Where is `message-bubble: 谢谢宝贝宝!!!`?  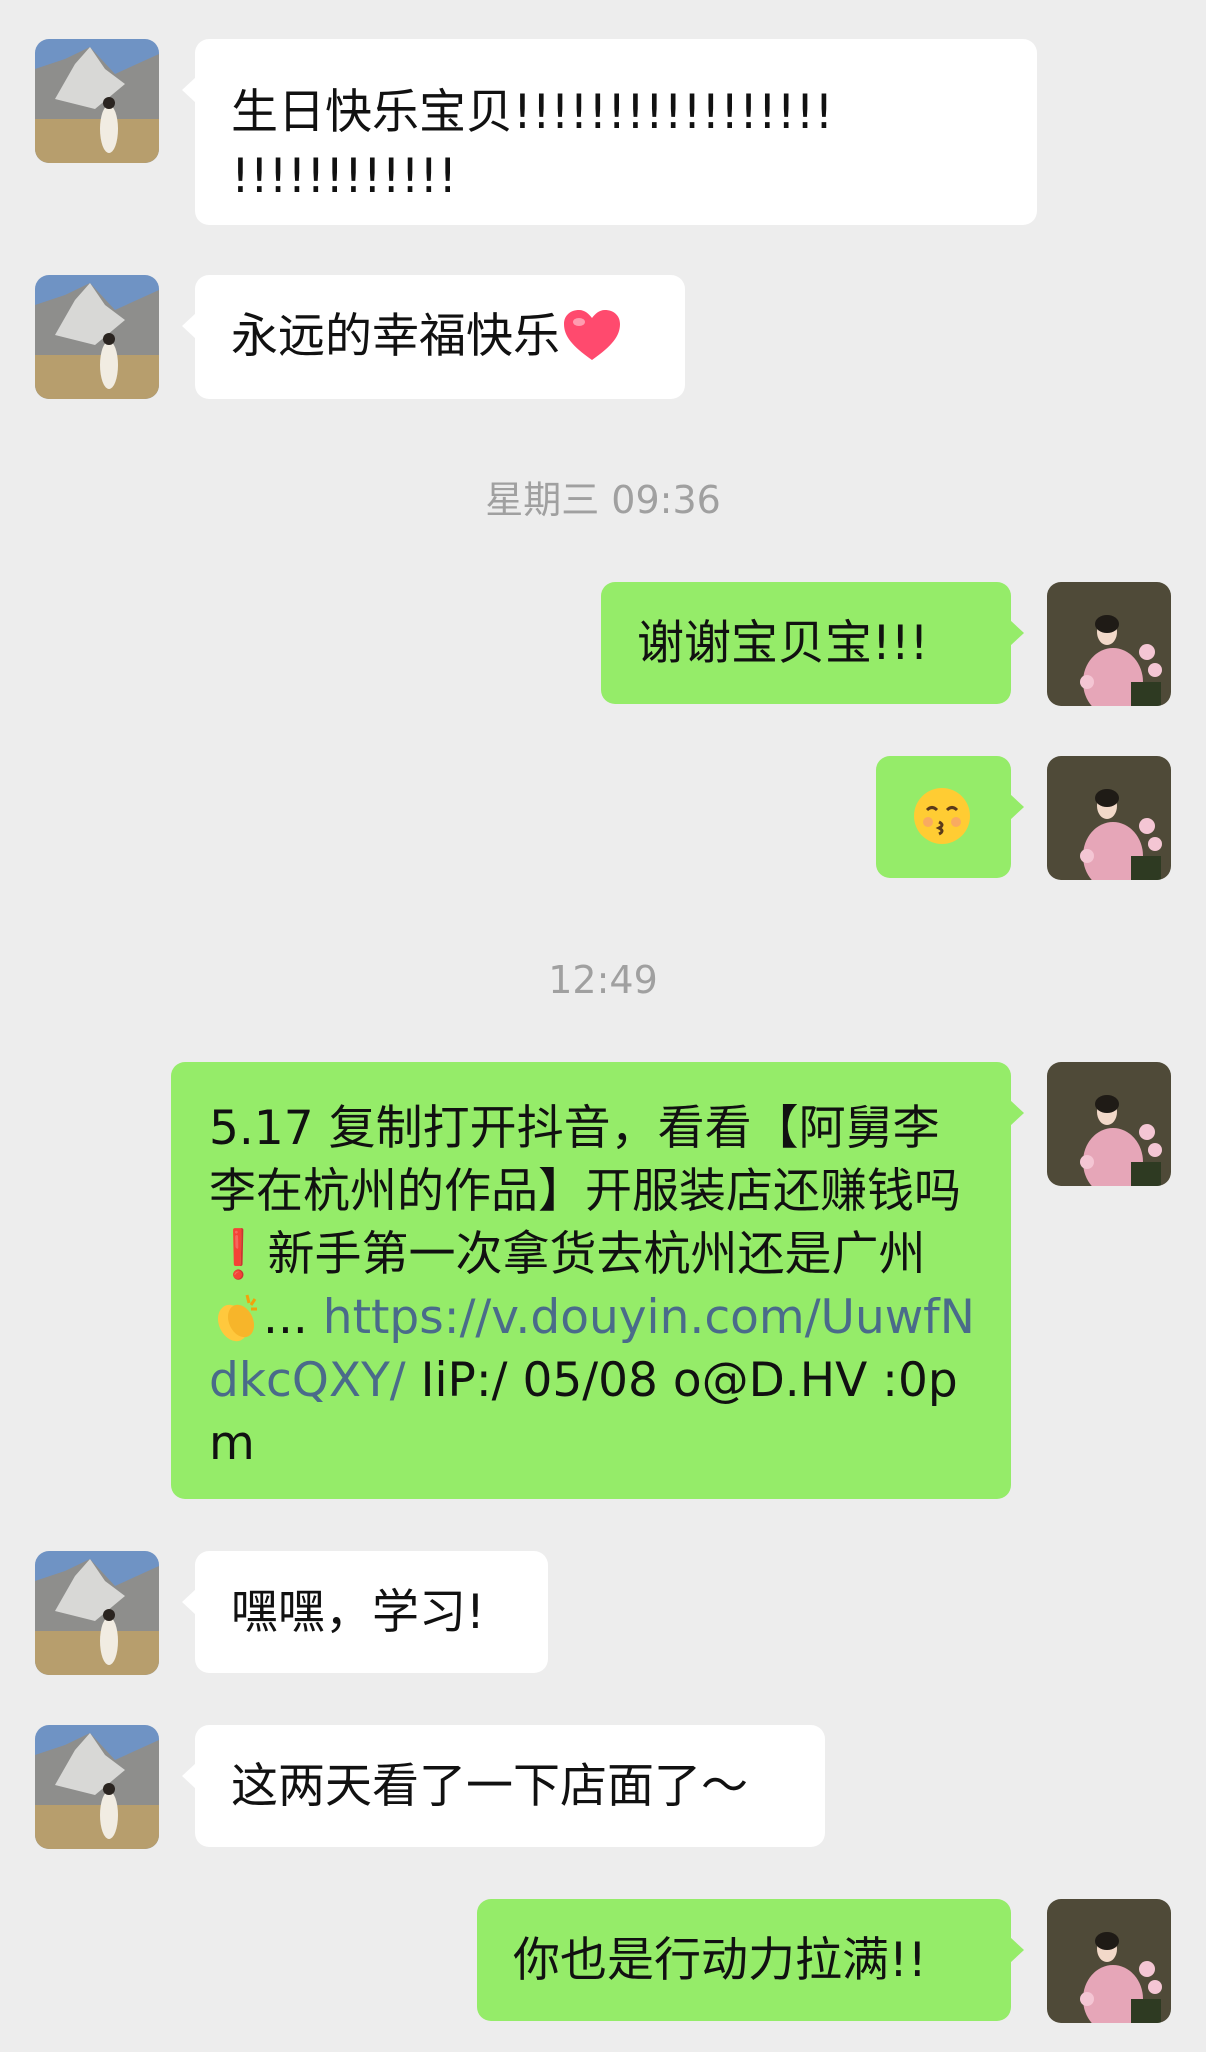 message-bubble: 谢谢宝贝宝!!! is located at coordinates (812, 643).